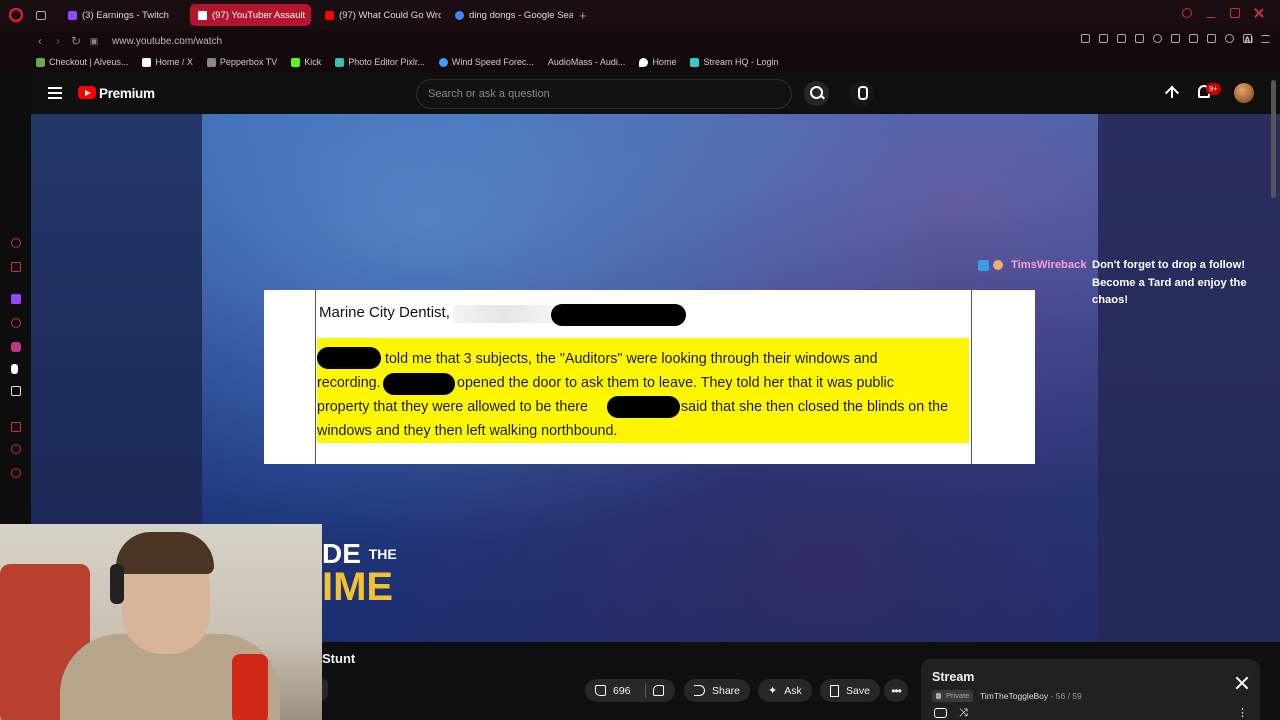  I want to click on share-button: Share, so click(717, 690).